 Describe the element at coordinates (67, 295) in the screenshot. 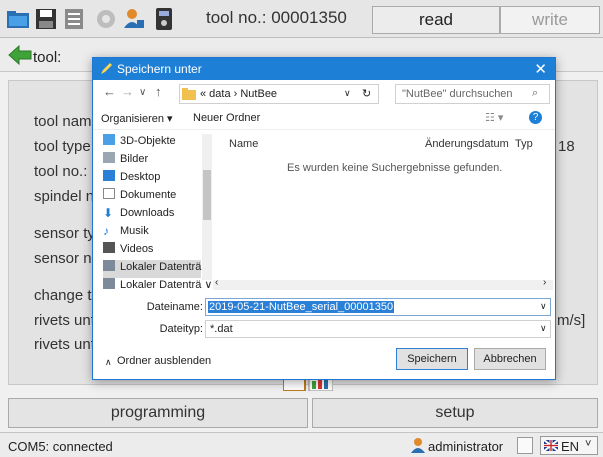

I see `change-label: change th` at that location.